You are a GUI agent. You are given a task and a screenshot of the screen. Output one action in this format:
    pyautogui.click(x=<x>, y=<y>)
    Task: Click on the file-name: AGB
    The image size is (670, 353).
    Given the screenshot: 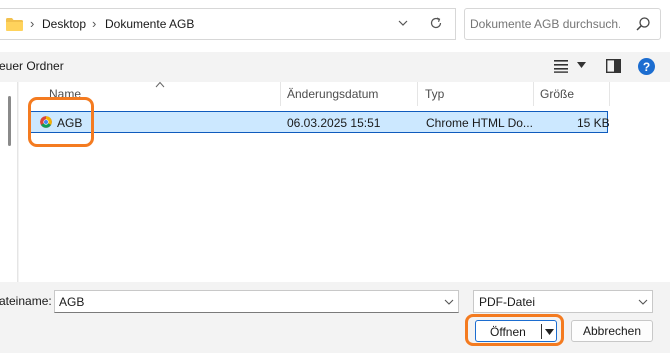 What is the action you would take?
    pyautogui.click(x=70, y=123)
    